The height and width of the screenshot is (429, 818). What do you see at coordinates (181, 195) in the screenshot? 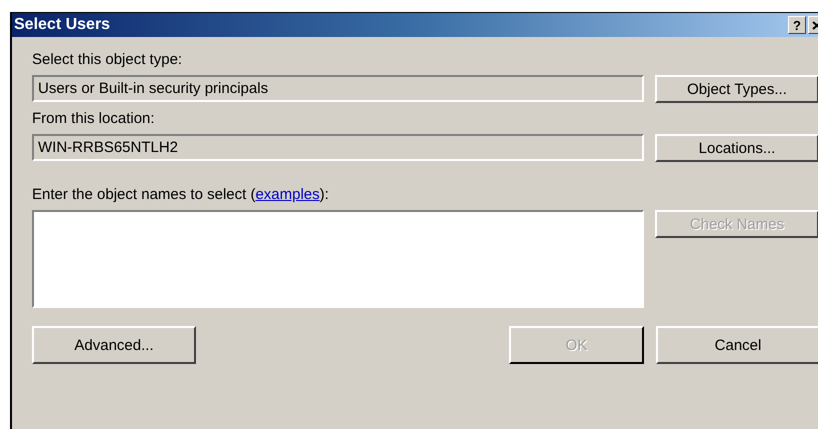
I see `field-label: Enter the object names to select (examples):` at bounding box center [181, 195].